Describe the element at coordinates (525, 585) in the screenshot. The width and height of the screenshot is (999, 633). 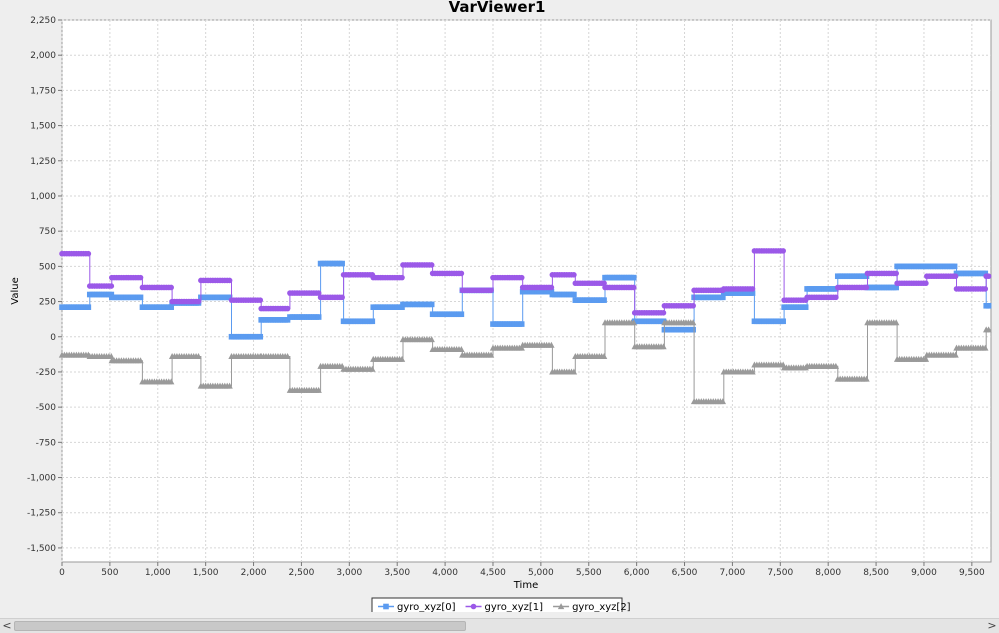
I see `x-axis-label: Time` at that location.